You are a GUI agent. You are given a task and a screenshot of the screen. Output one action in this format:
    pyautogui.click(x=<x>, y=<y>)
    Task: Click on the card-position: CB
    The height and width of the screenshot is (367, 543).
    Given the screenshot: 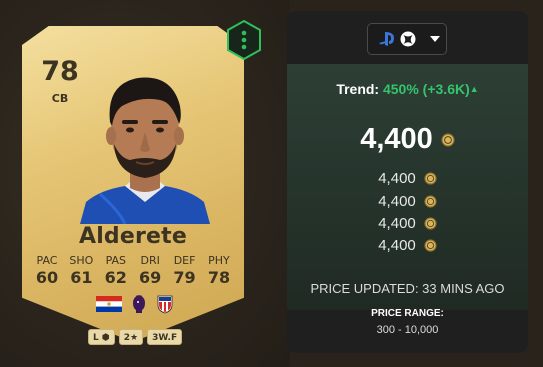 What is the action you would take?
    pyautogui.click(x=60, y=98)
    